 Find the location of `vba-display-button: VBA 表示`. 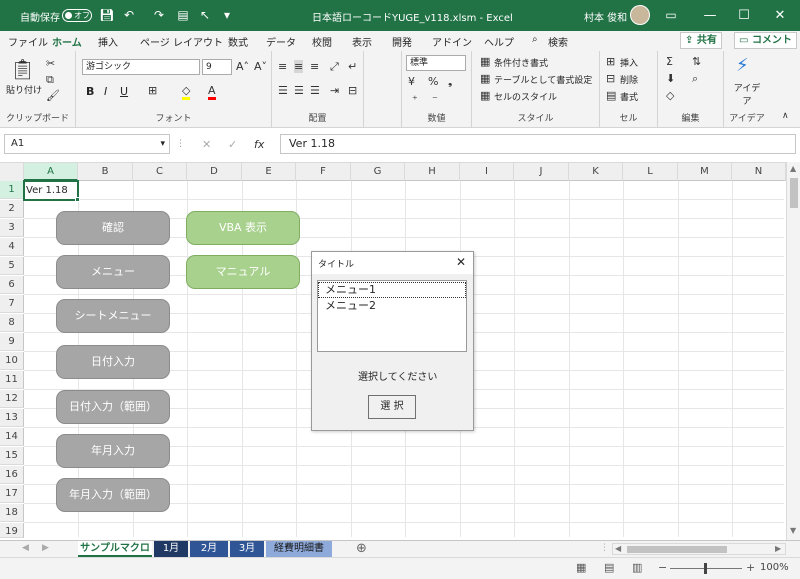

vba-display-button: VBA 表示 is located at coordinates (243, 228).